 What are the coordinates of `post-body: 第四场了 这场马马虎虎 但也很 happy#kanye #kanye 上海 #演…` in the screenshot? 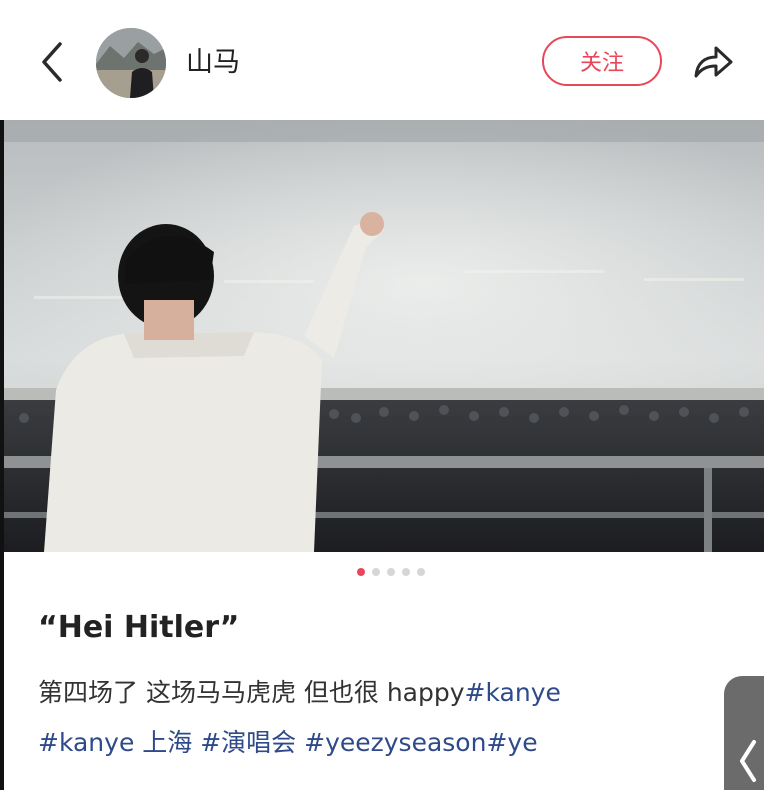 It's located at (378, 718).